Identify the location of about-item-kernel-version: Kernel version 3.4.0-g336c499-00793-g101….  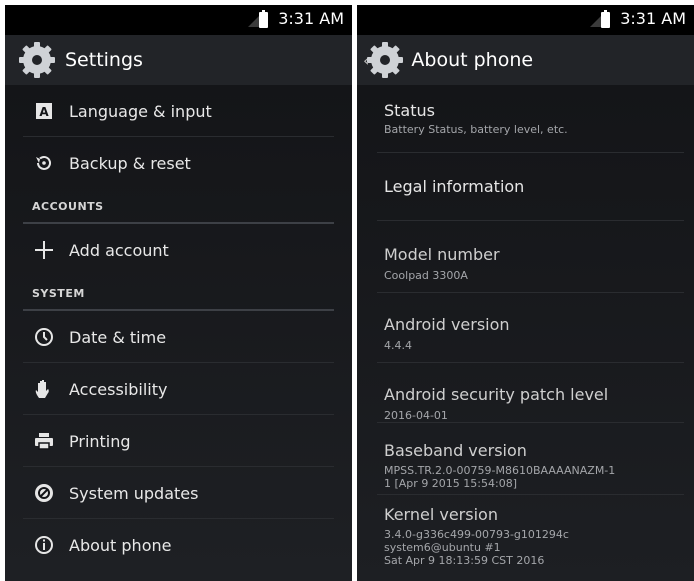
(525, 535).